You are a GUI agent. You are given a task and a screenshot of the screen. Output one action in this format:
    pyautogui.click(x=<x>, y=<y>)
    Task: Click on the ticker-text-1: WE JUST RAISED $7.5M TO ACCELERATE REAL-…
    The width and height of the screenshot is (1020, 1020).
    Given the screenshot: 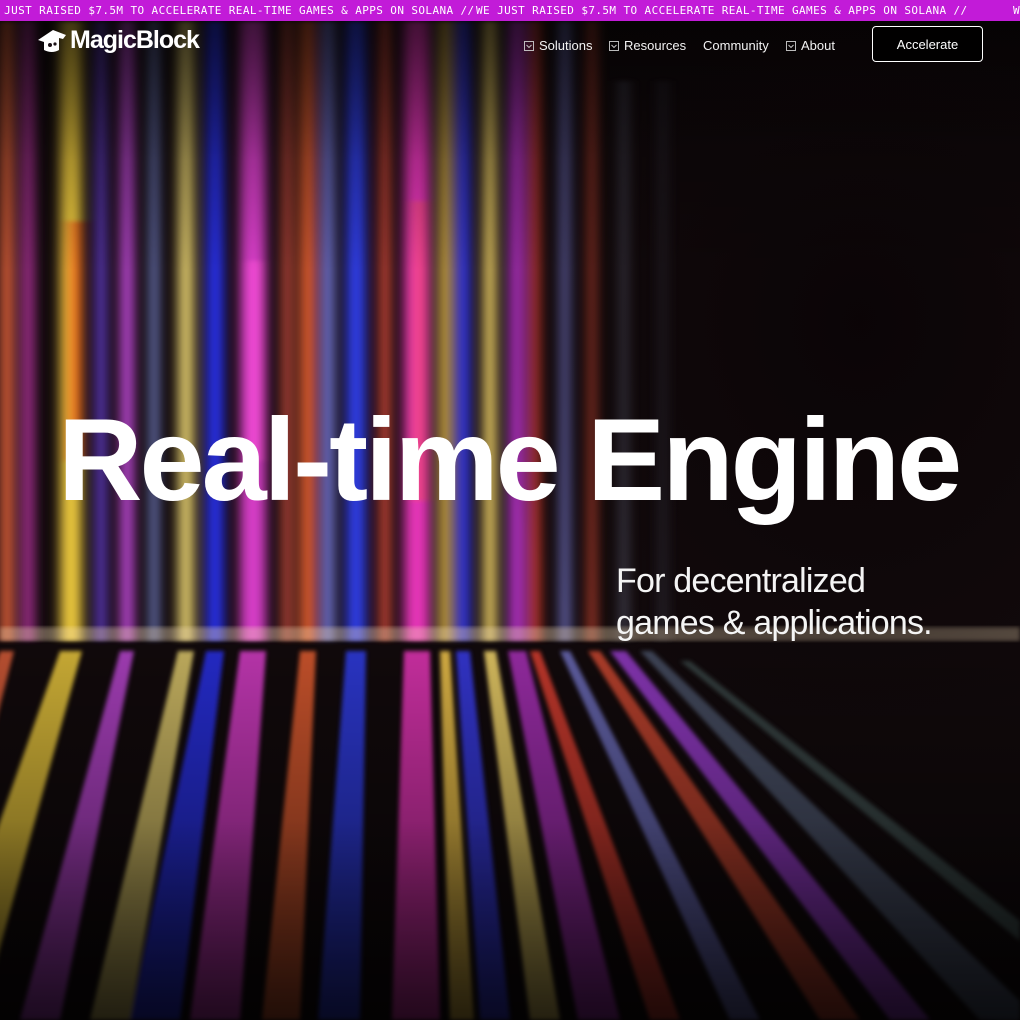 What is the action you would take?
    pyautogui.click(x=237, y=10)
    